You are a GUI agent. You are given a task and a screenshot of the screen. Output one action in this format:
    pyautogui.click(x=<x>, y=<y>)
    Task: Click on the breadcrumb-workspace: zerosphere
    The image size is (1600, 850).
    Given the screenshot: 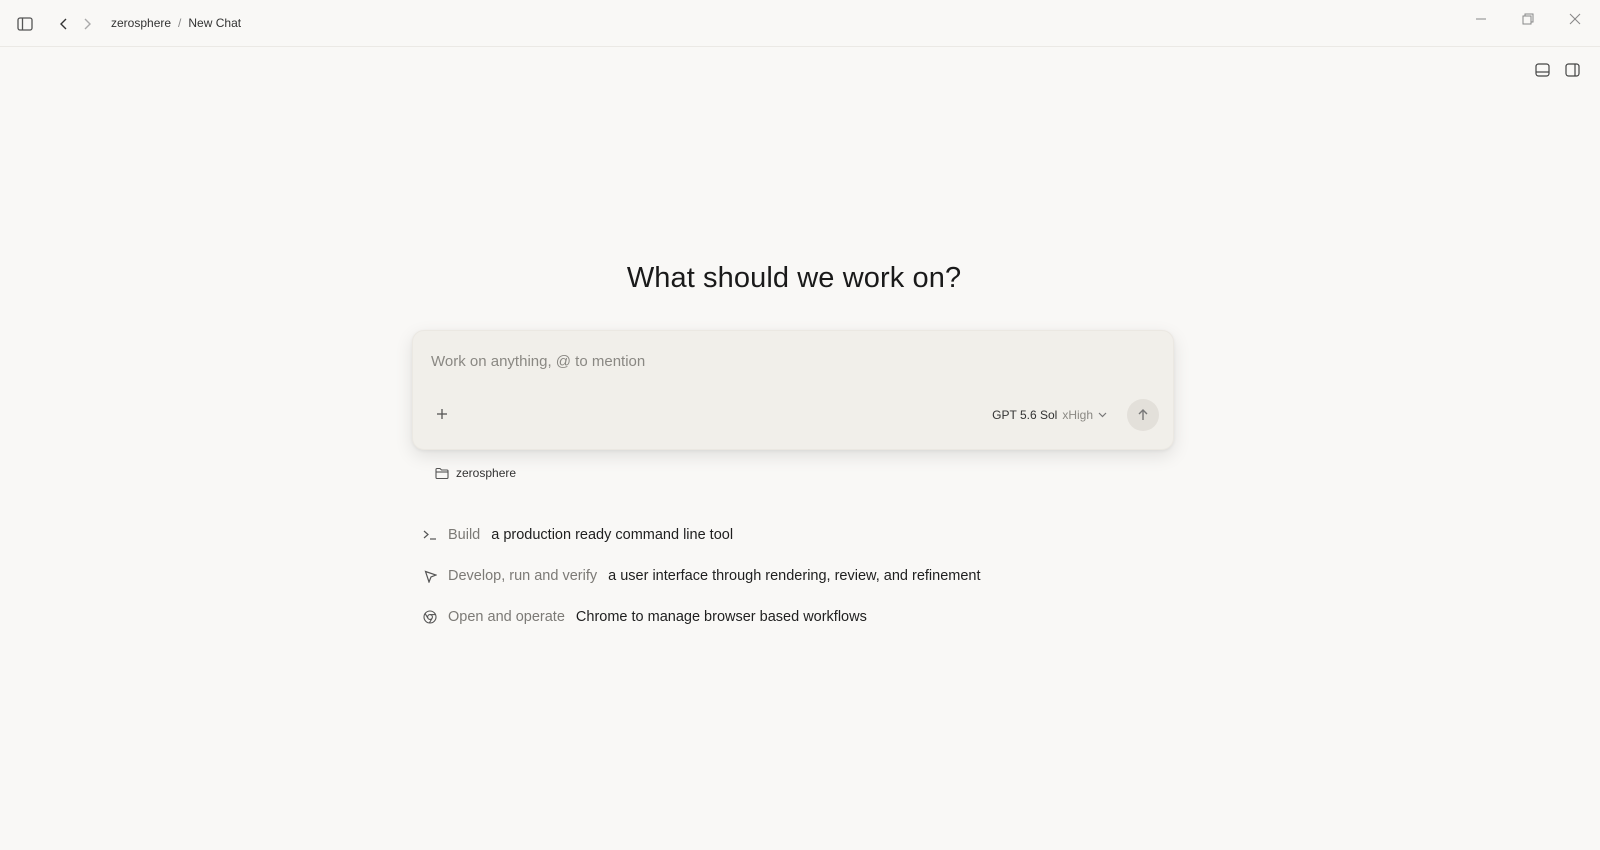 What is the action you would take?
    pyautogui.click(x=141, y=23)
    